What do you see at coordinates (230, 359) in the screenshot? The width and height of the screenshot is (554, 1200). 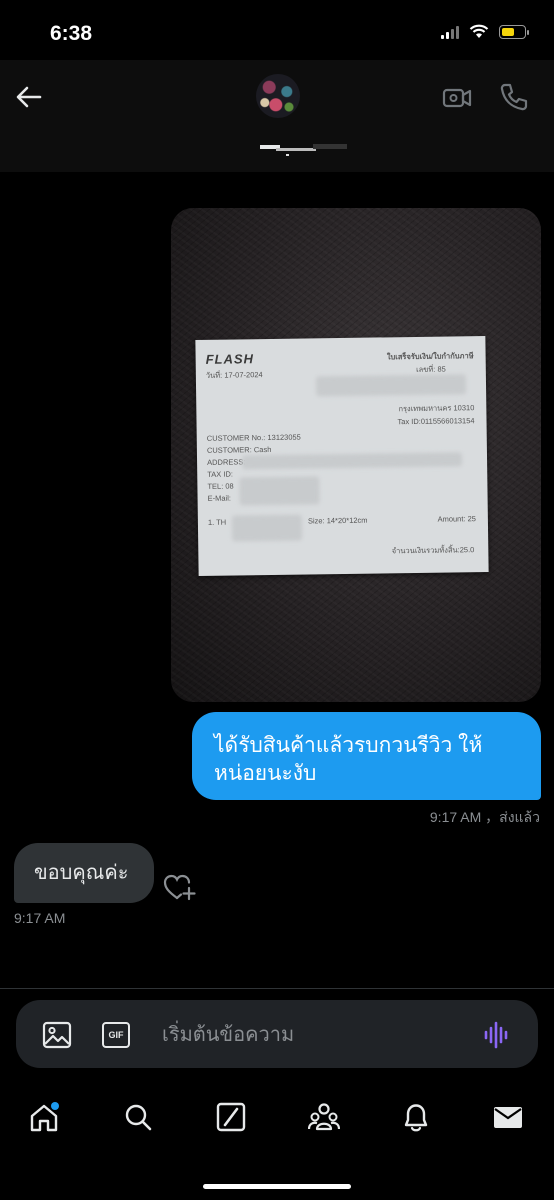 I see `receipt-logo: FLASH` at bounding box center [230, 359].